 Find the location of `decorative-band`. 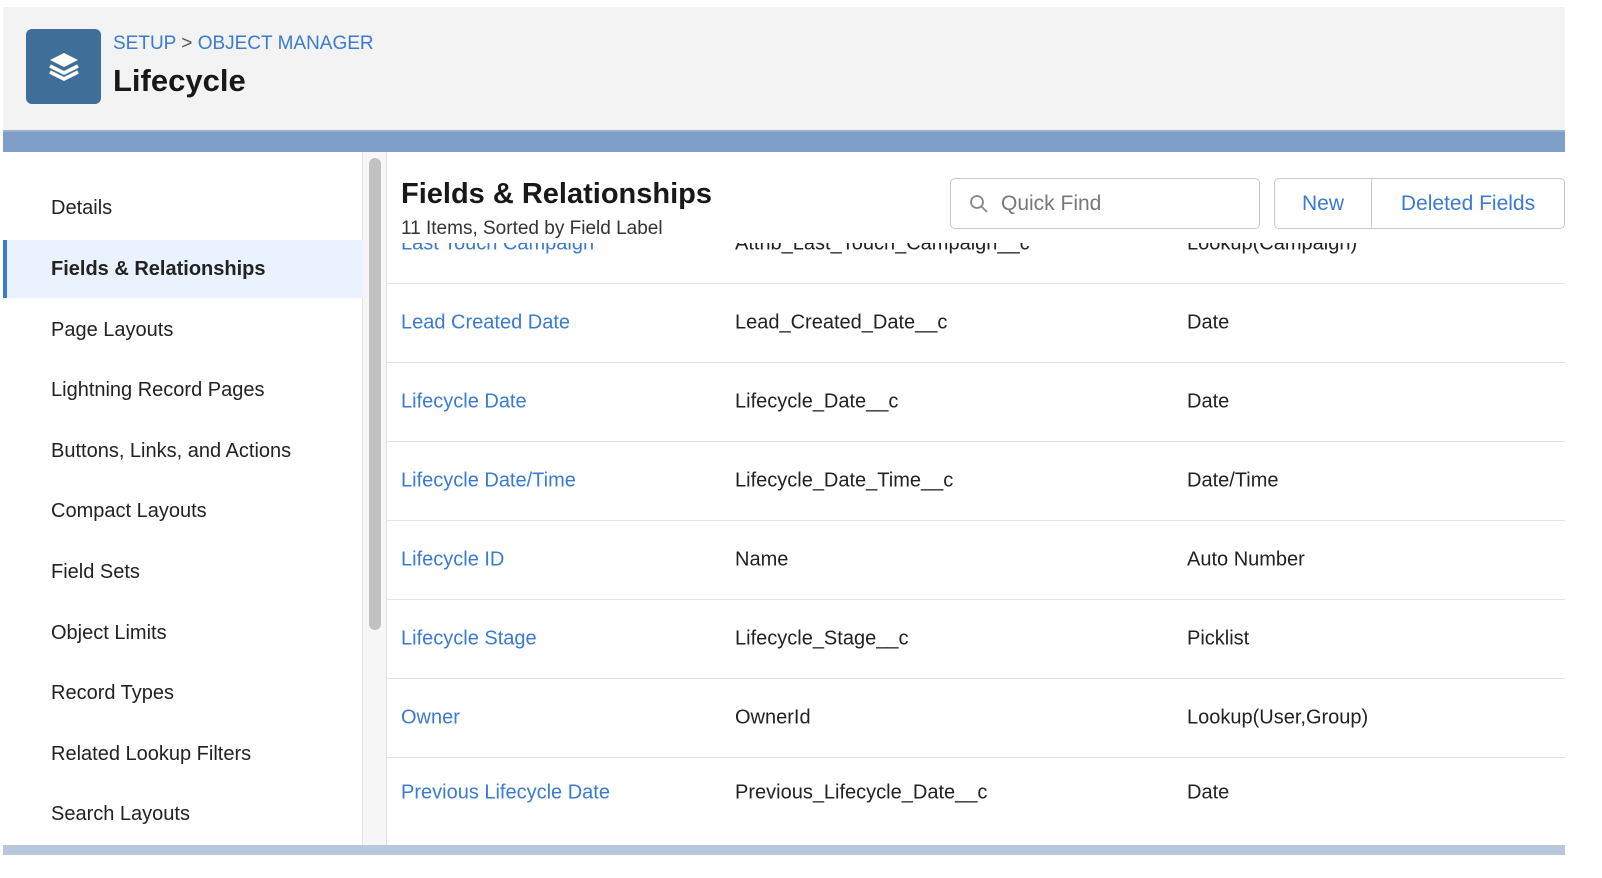

decorative-band is located at coordinates (784, 141).